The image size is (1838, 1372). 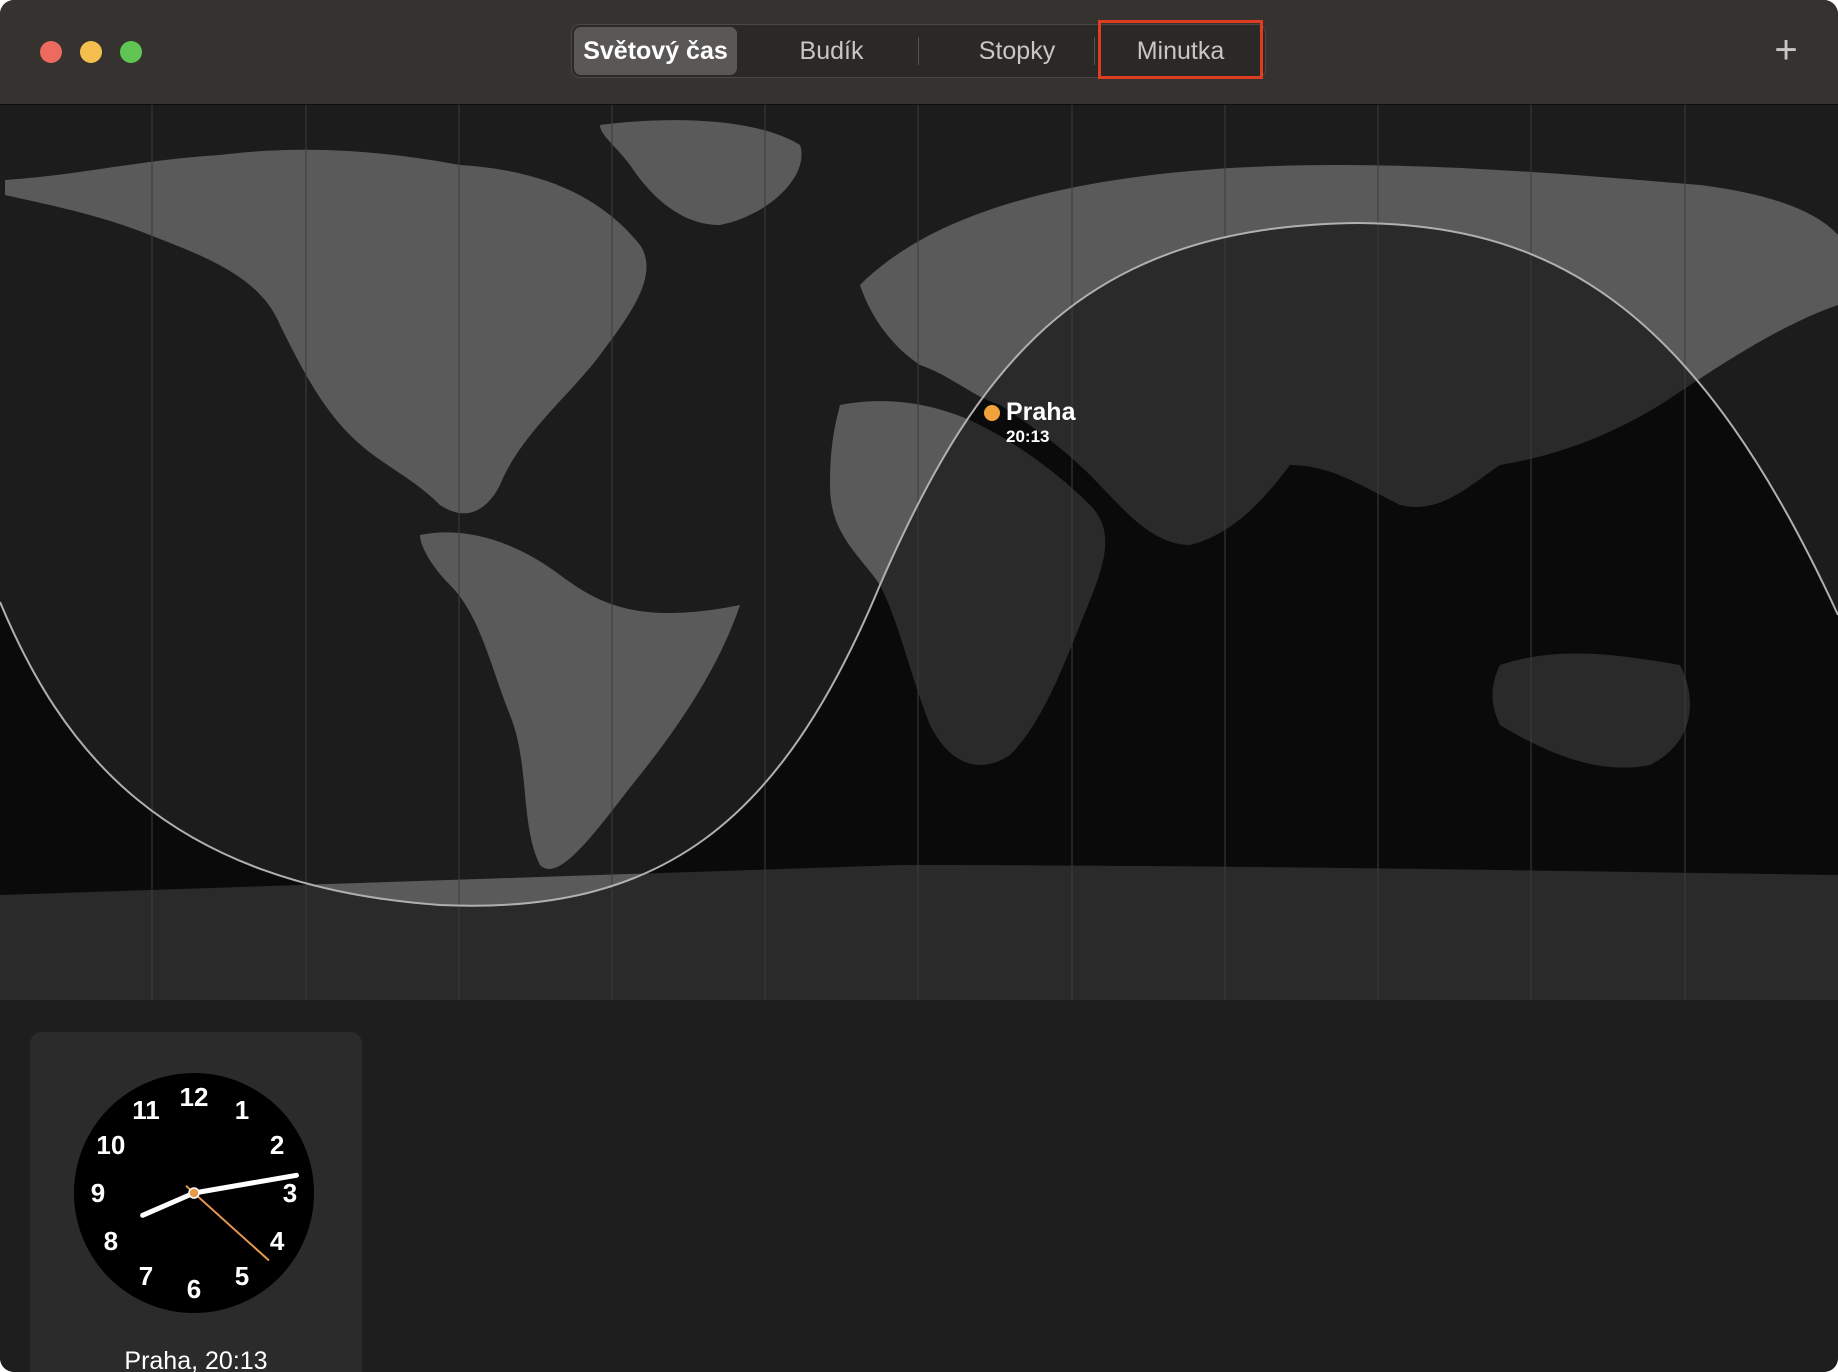 I want to click on clock-numeral: 3, so click(x=290, y=1193).